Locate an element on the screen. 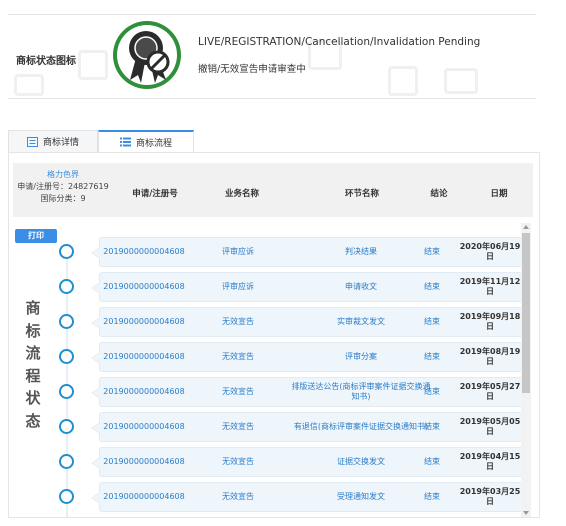 This screenshot has width=566, height=526. registration-number: 申请/注册号：24827619 is located at coordinates (63, 186).